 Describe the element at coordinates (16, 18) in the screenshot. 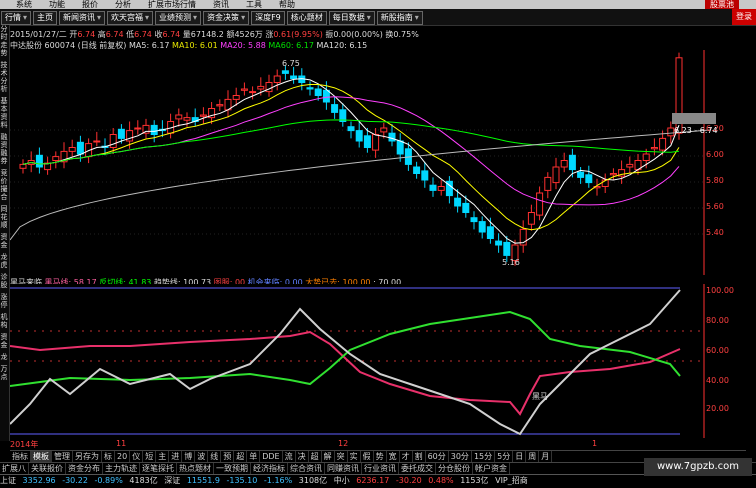

I see `toolbar-button: 行情 ▾` at that location.